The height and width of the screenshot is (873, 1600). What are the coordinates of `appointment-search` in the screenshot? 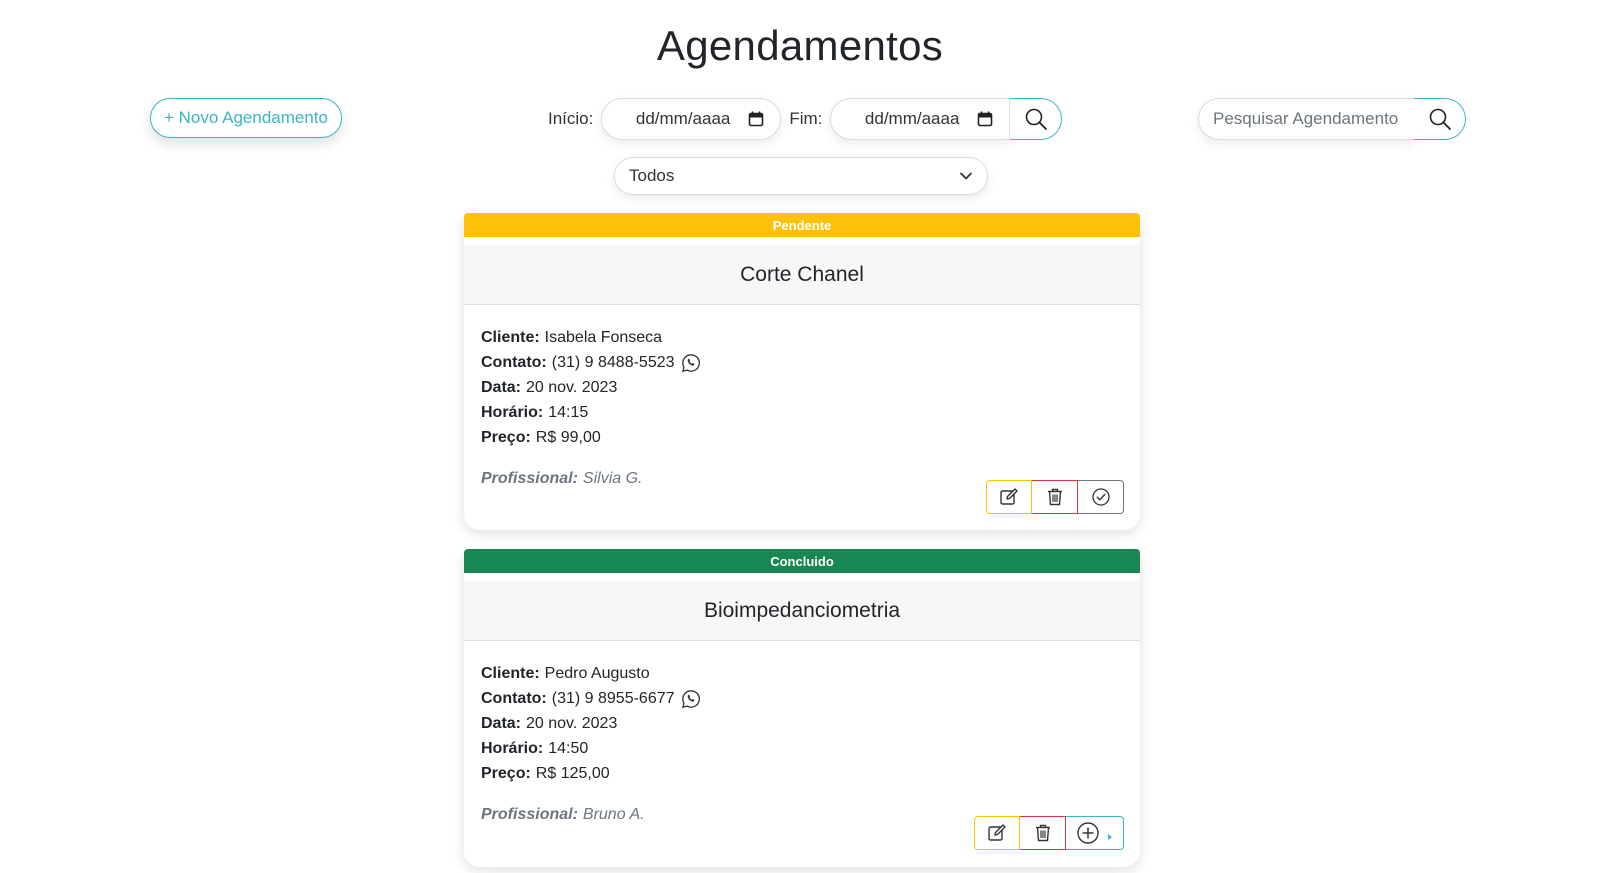 It's located at (1332, 119).